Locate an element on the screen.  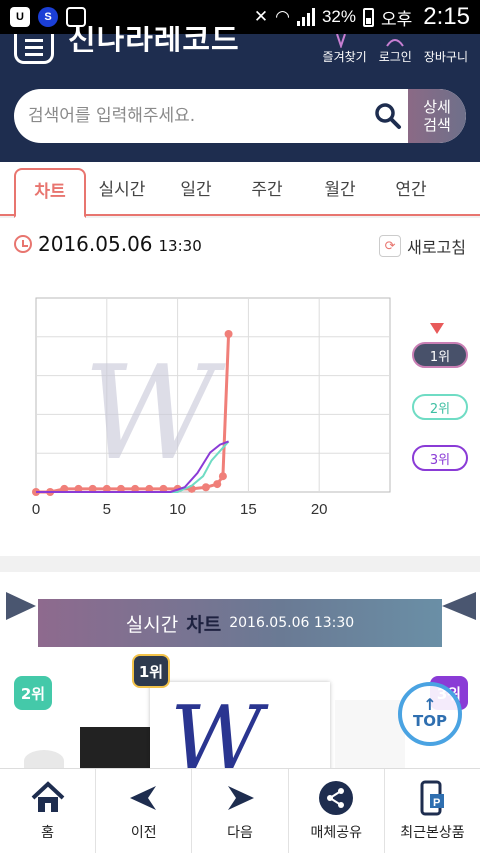
svg-text: P is located at coordinates (436, 803).